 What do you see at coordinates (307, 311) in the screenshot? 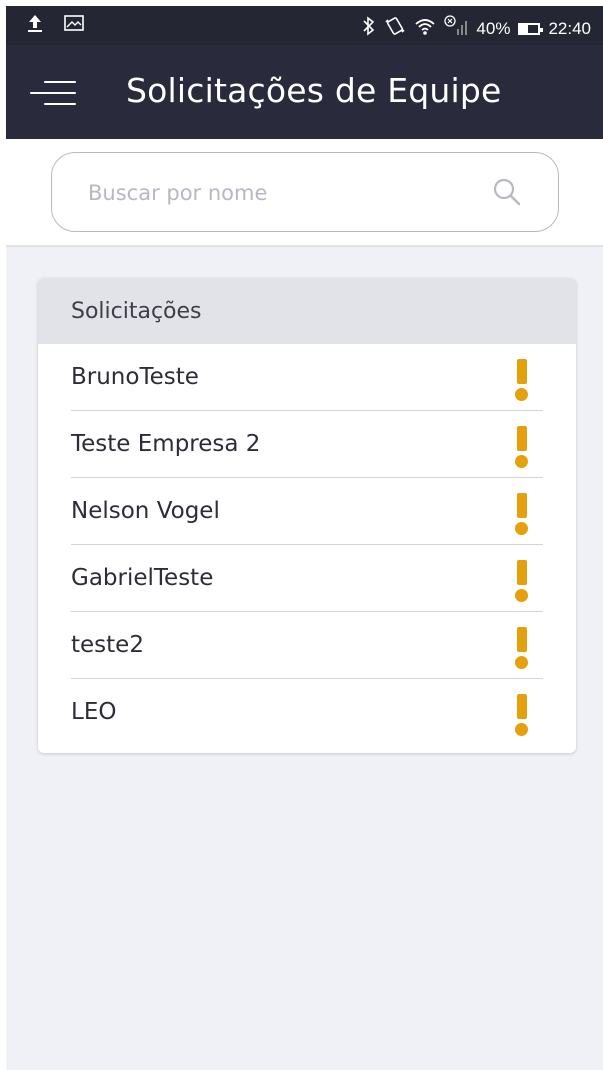
I see `requests-header: Solicitações` at bounding box center [307, 311].